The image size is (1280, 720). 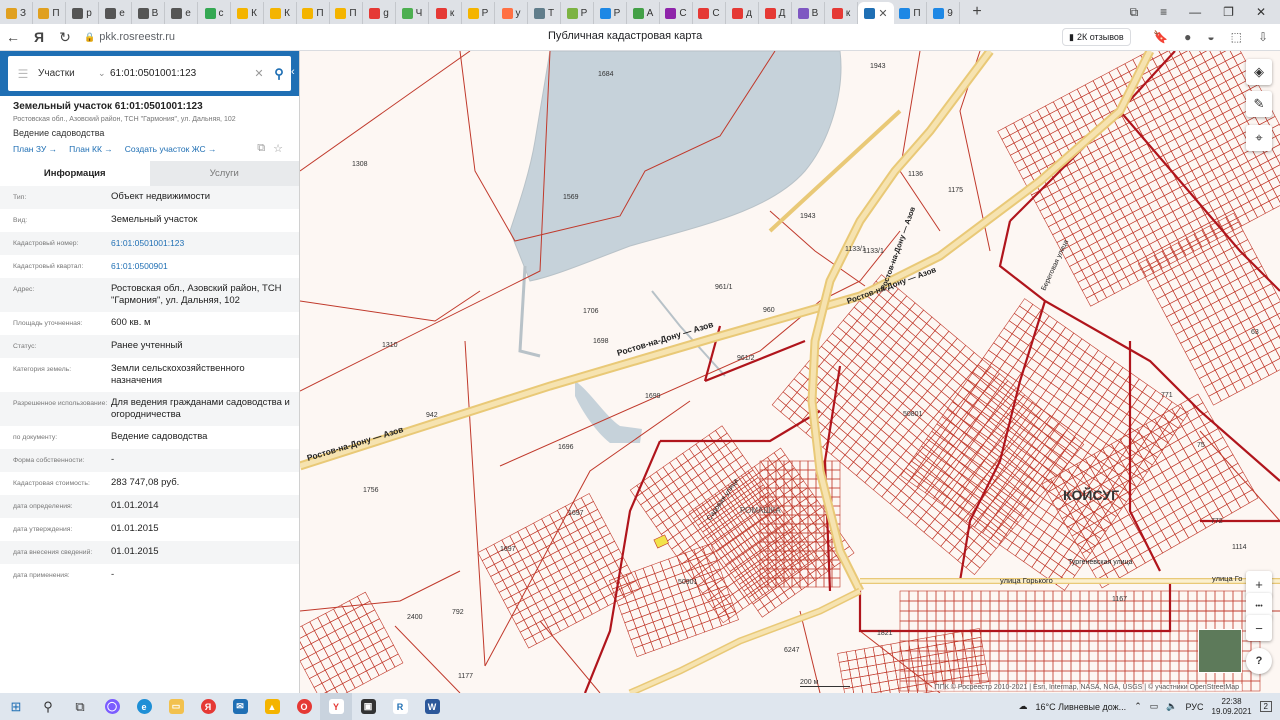 What do you see at coordinates (279, 74) in the screenshot?
I see `search-icon: ⚲` at bounding box center [279, 74].